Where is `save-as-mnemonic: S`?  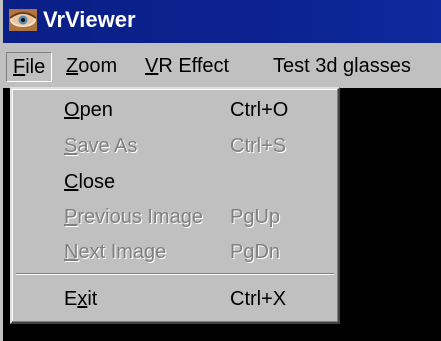
save-as-mnemonic: S is located at coordinates (71, 146).